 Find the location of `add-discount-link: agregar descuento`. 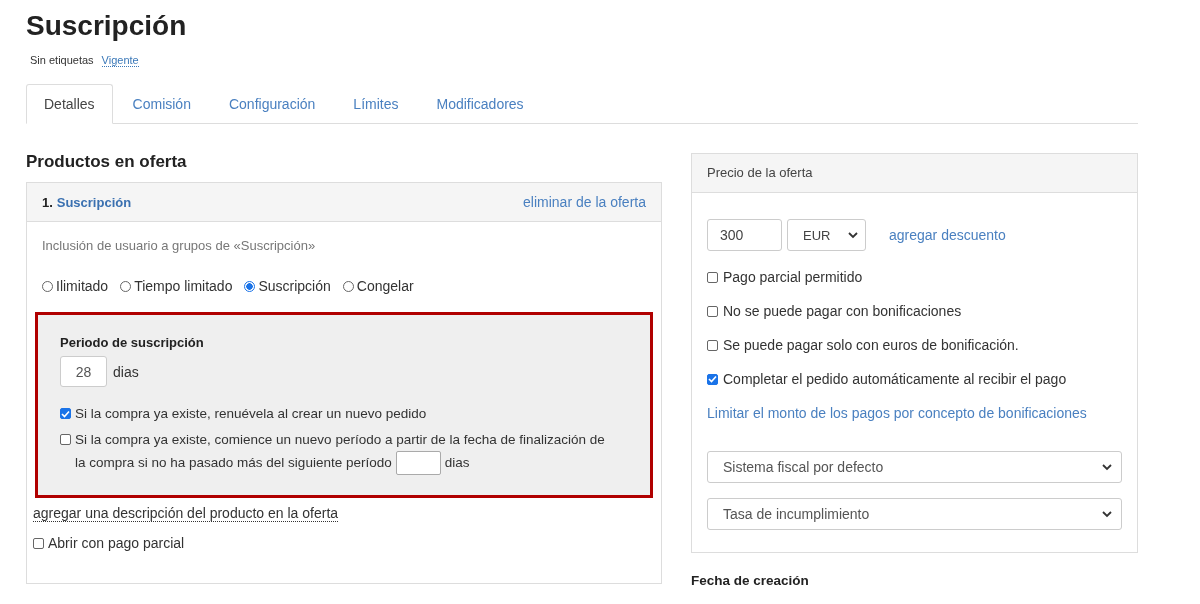

add-discount-link: agregar descuento is located at coordinates (947, 235).